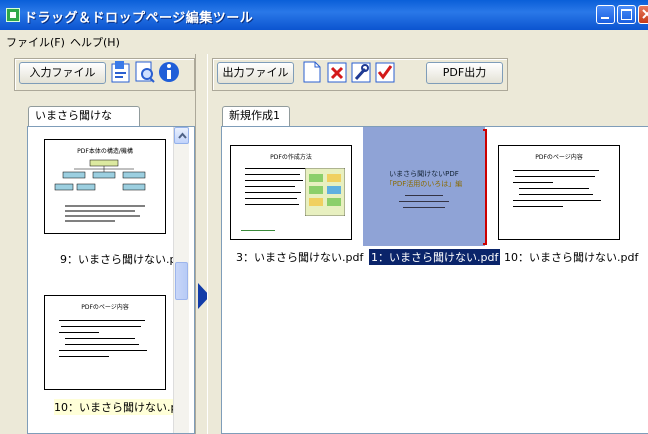 The width and height of the screenshot is (648, 434). I want to click on thumbnail-caption: 3：いまさら聞けない.pdf, so click(300, 257).